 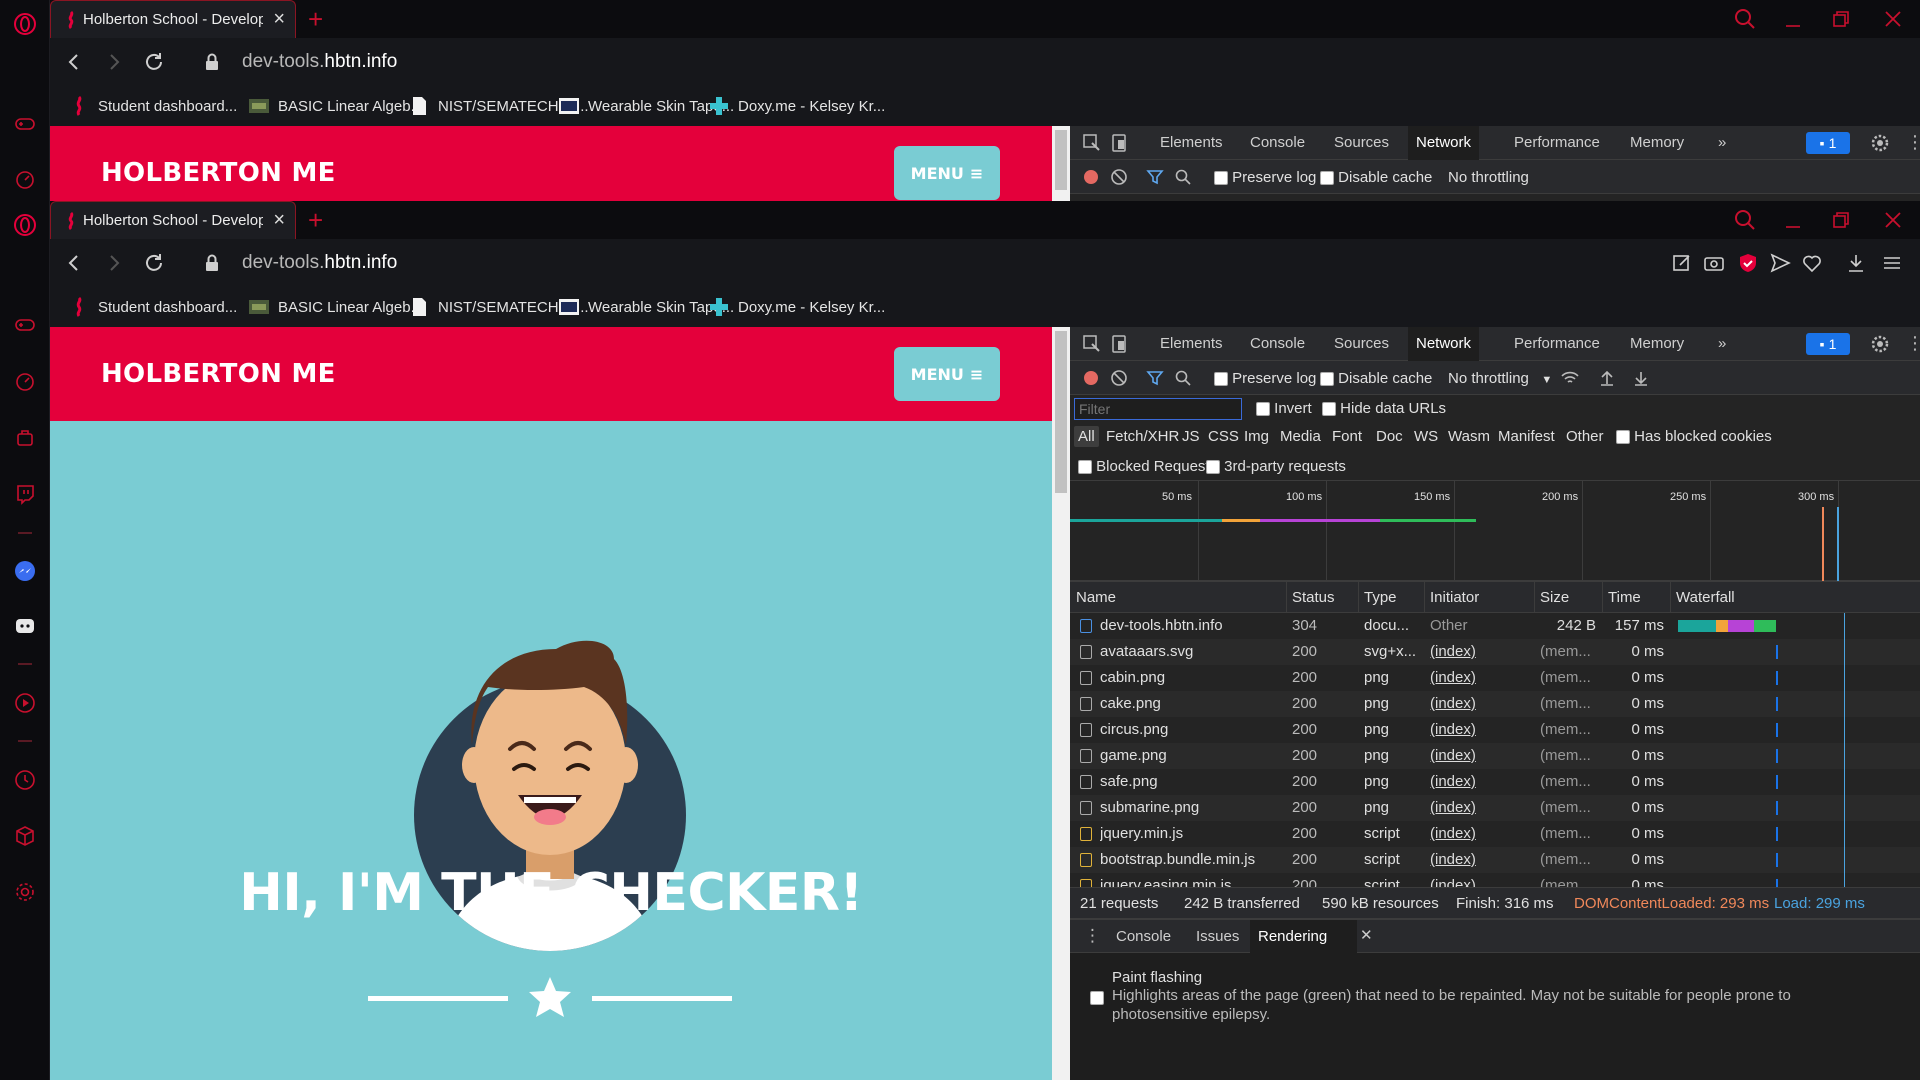 I want to click on drawer-tab-rendering: Rendering, so click(x=1304, y=937).